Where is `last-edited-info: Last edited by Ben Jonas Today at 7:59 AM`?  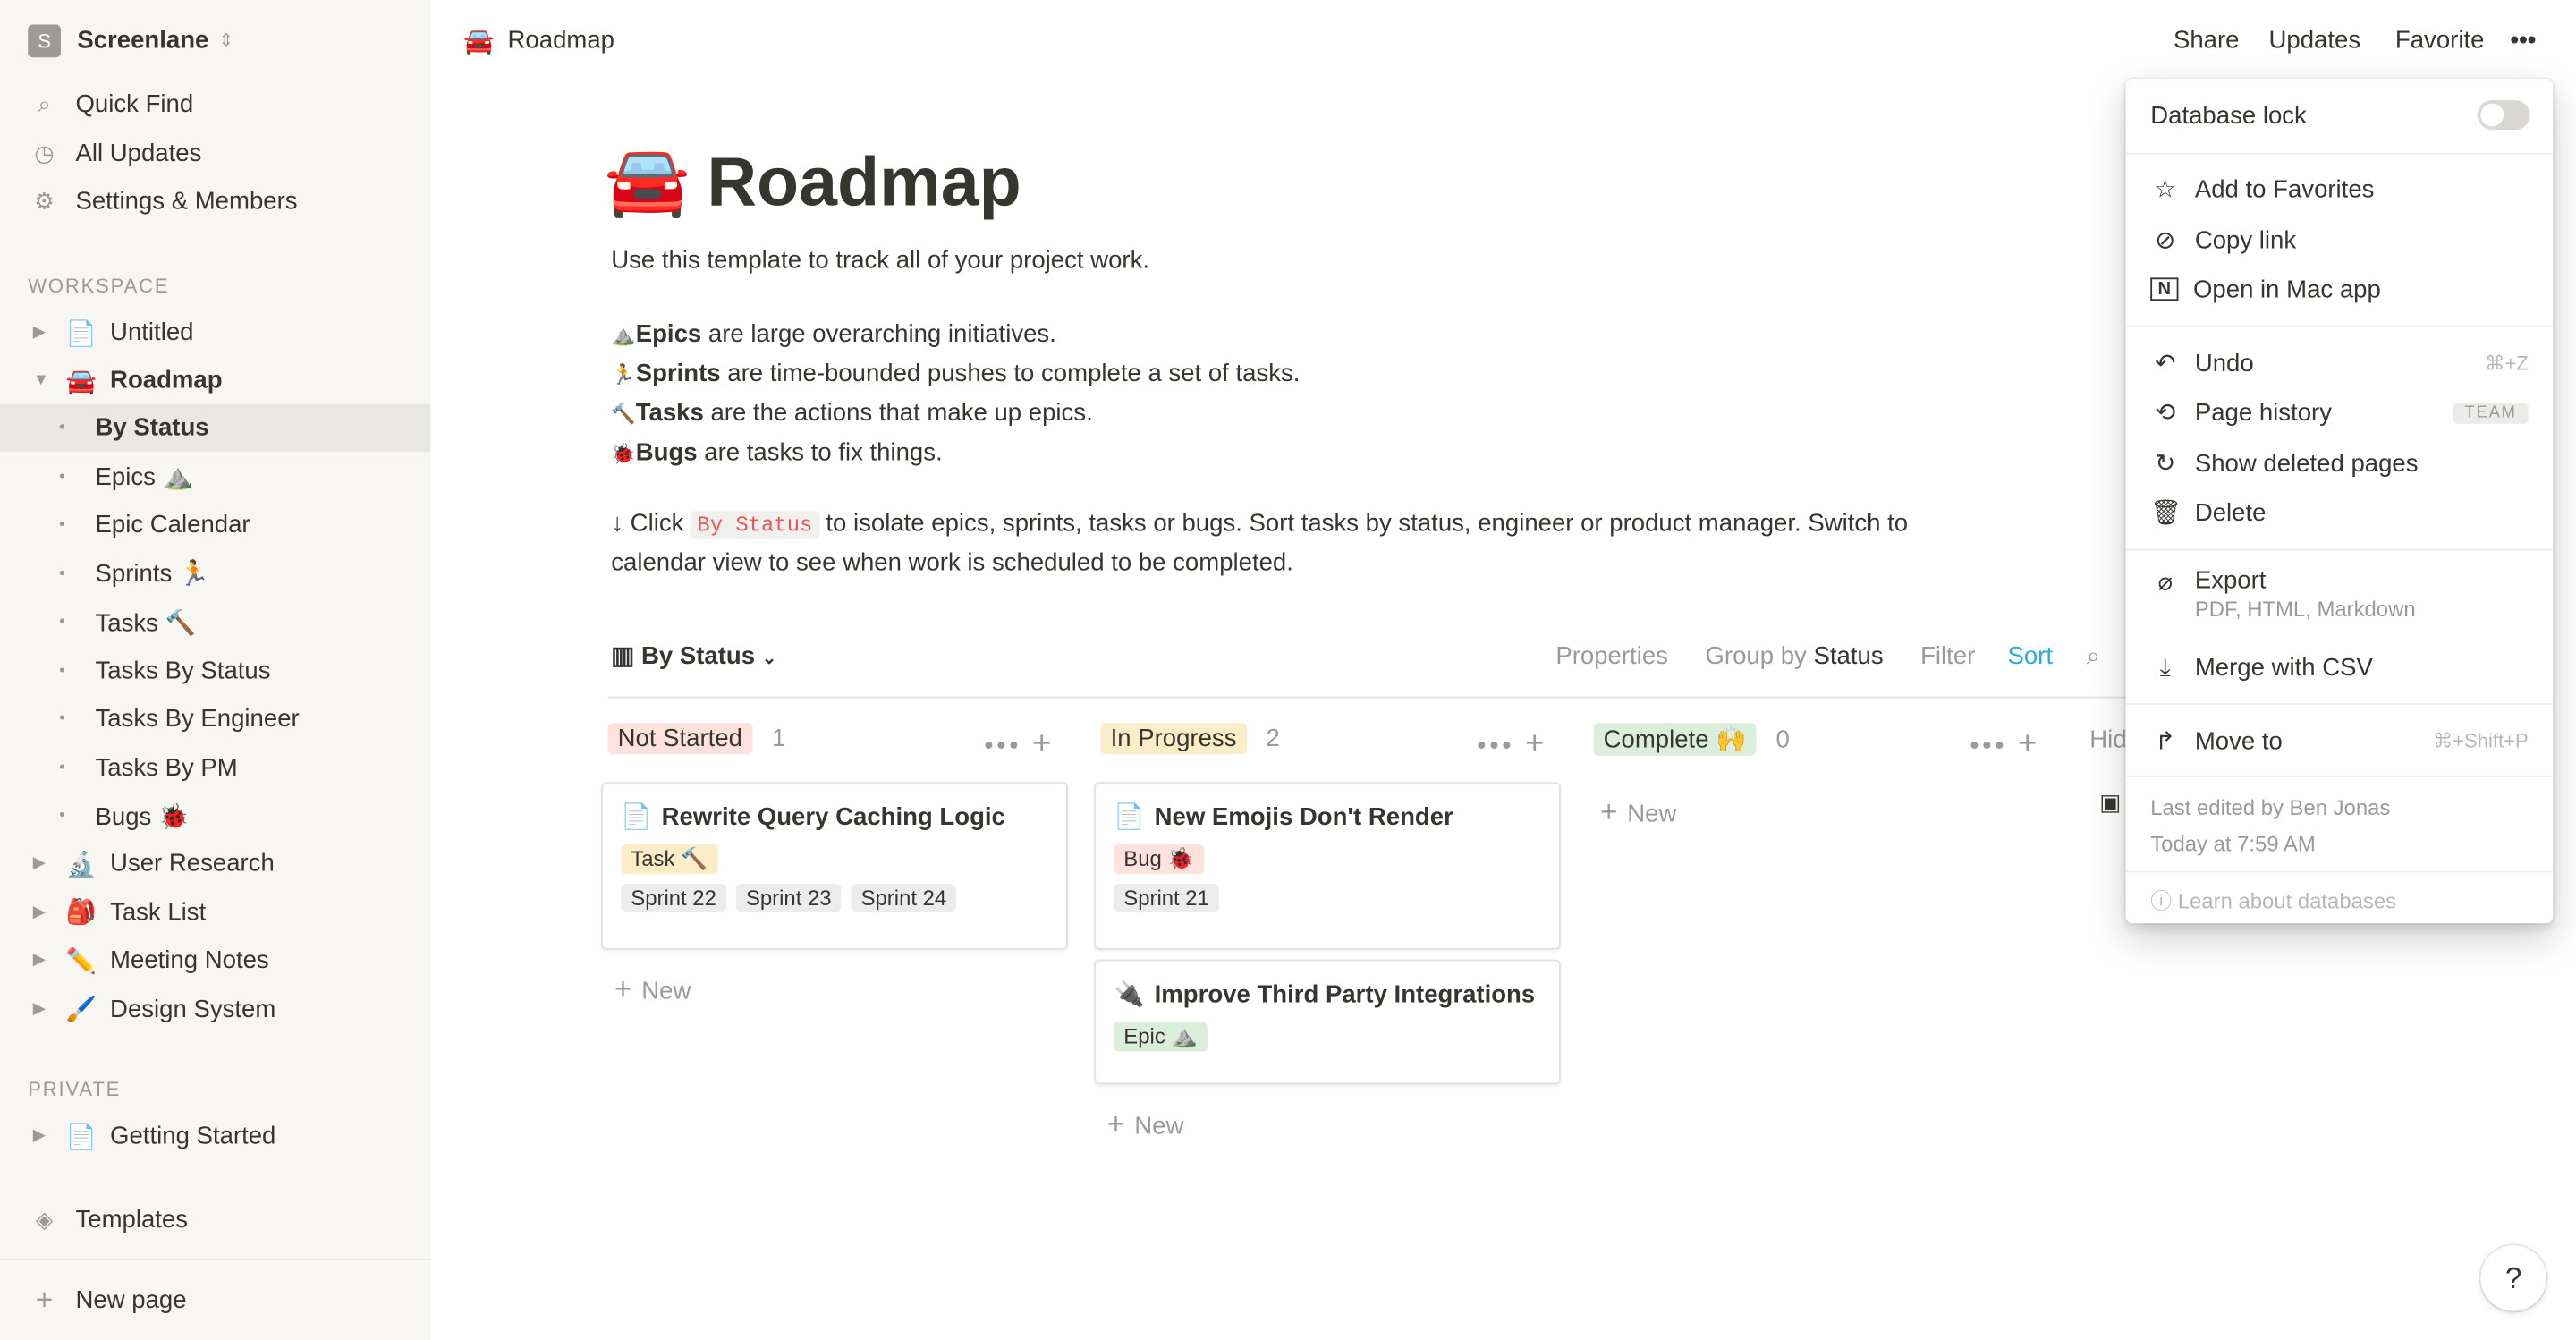
last-edited-info: Last edited by Ben Jonas Today at 7:59 AM is located at coordinates (2270, 826).